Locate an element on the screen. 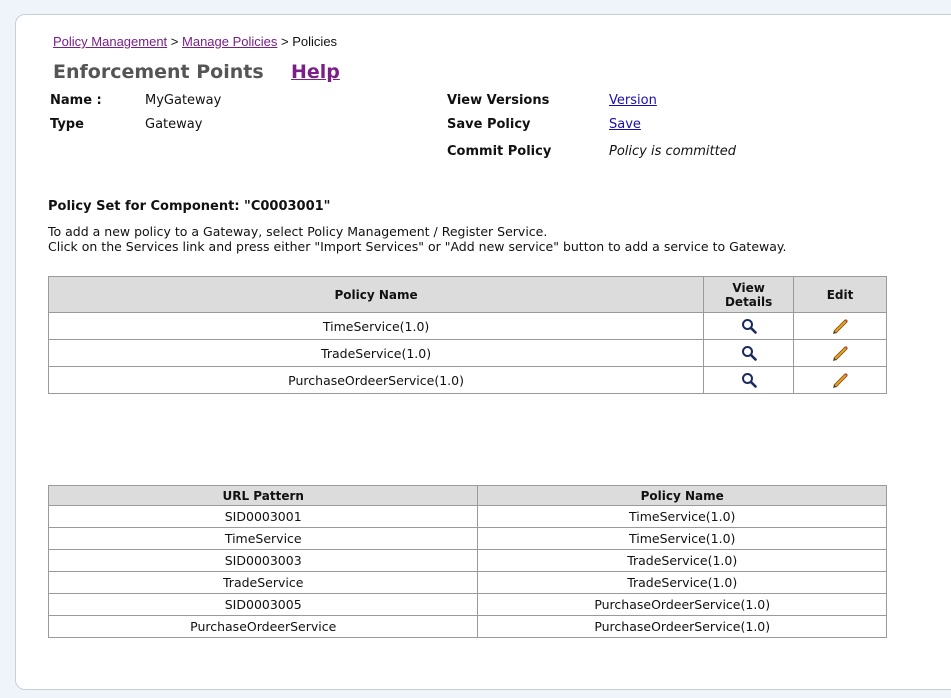  version-link: Version is located at coordinates (633, 100).